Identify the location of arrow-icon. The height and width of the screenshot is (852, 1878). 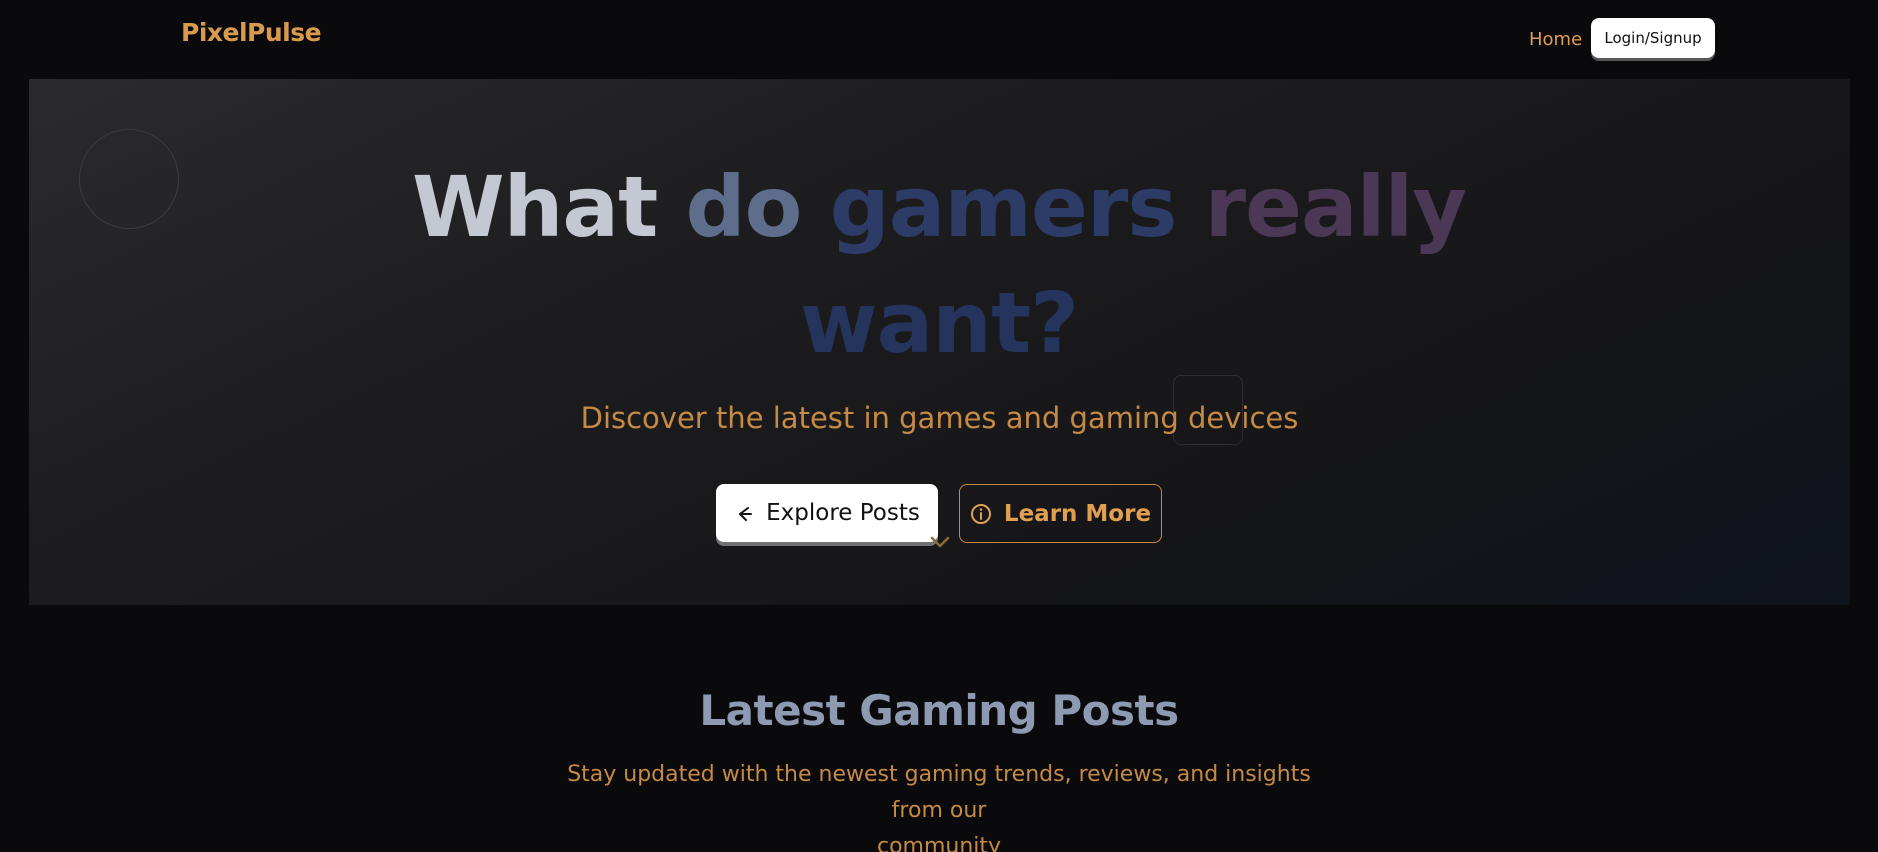
(744, 513).